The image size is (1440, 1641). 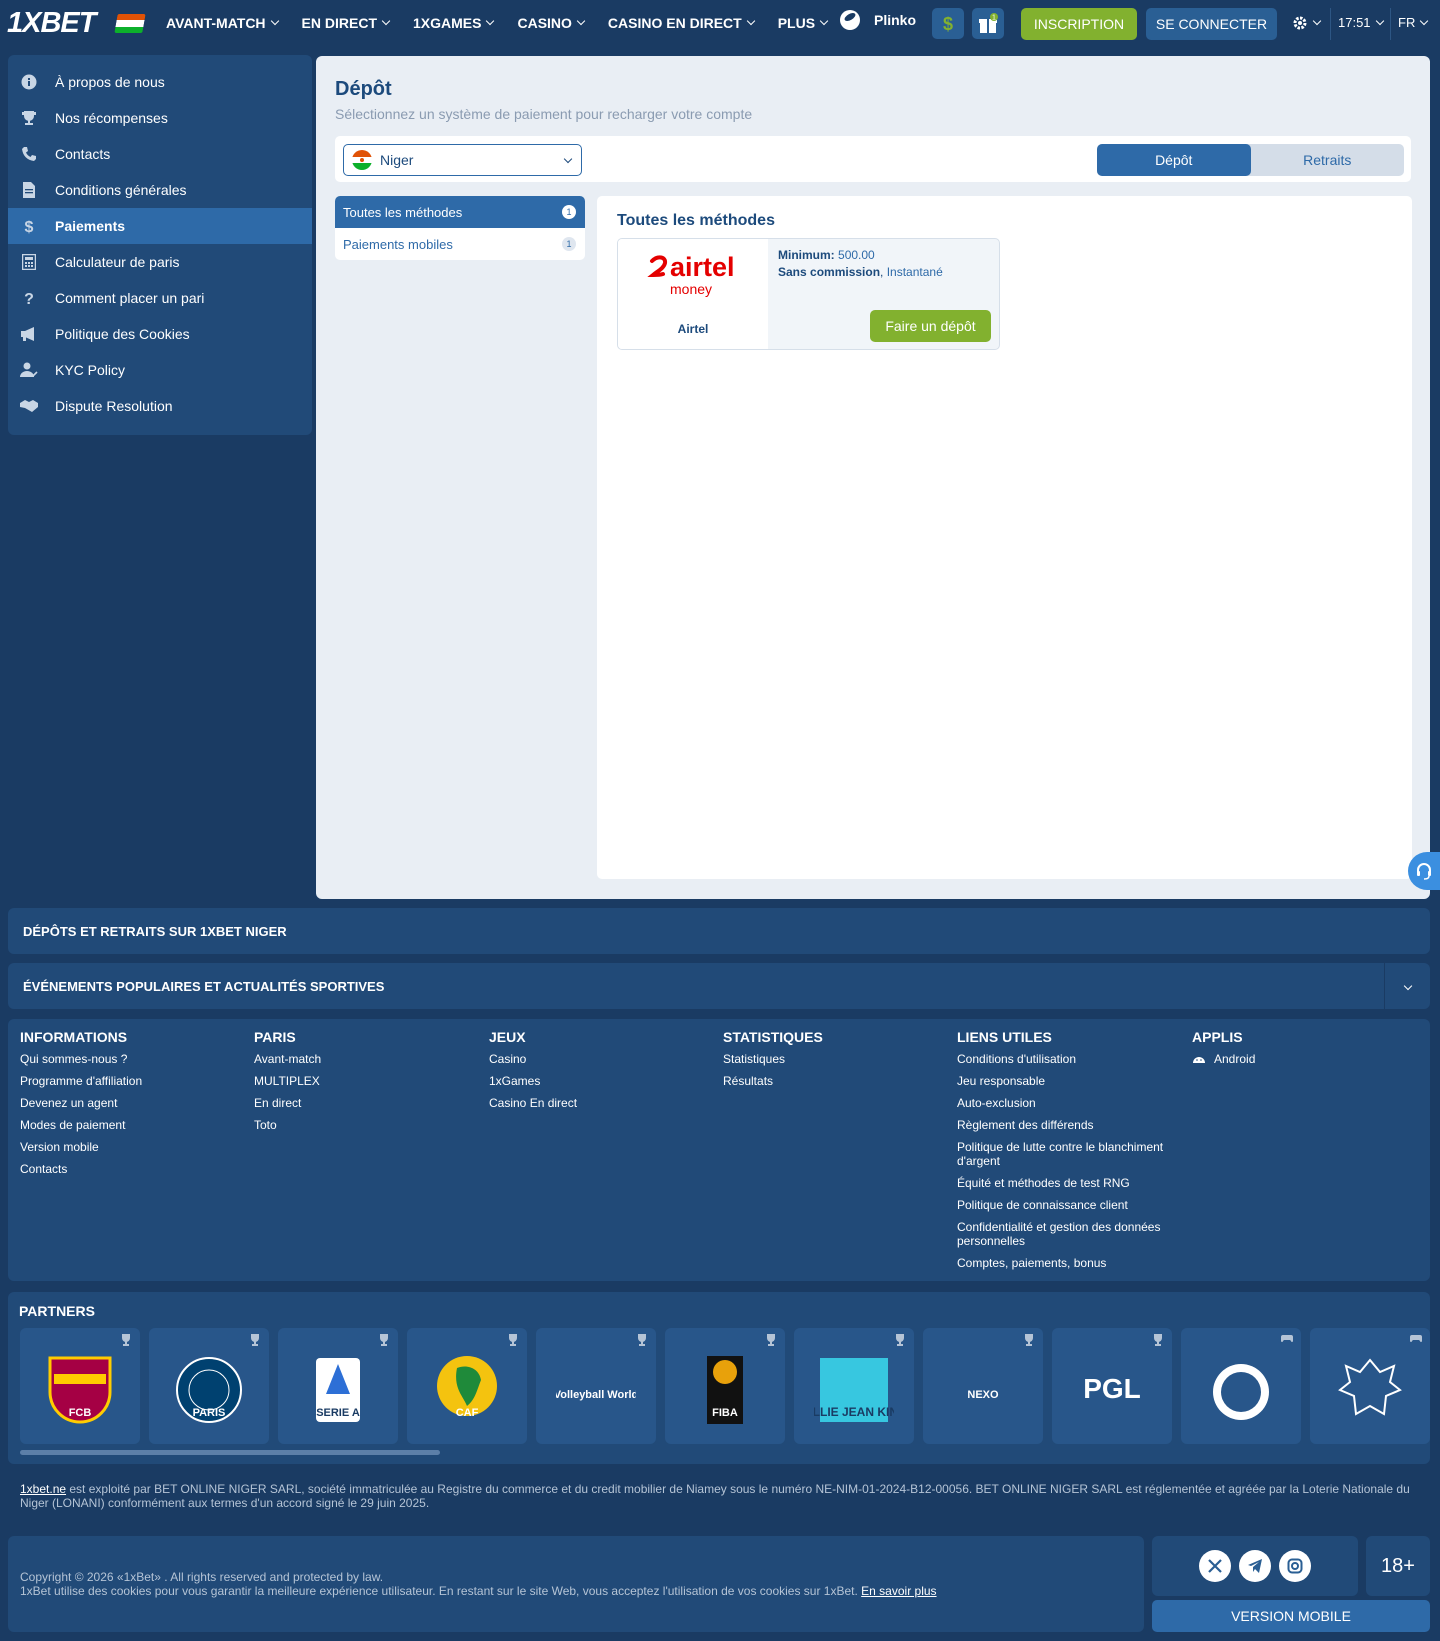 I want to click on telegram-button, so click(x=1255, y=1566).